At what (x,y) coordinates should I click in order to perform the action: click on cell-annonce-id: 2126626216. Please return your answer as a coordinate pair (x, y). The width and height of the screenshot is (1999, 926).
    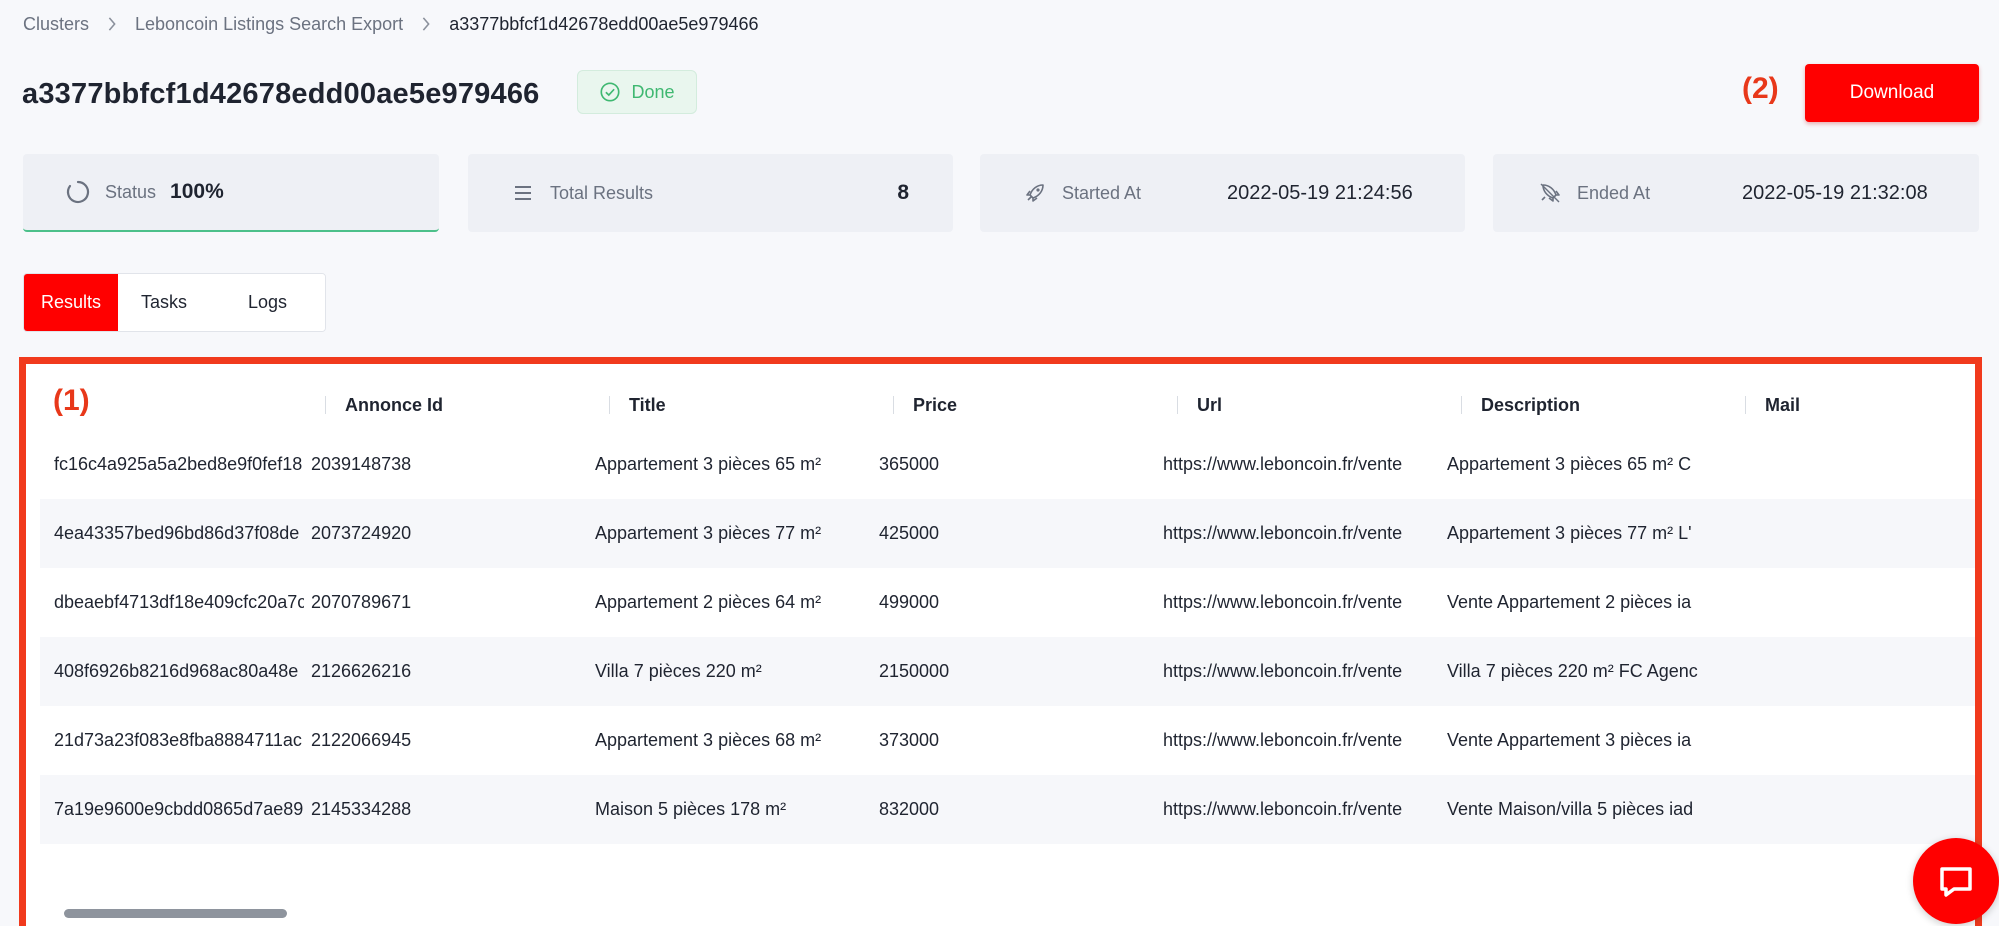
    Looking at the image, I should click on (361, 671).